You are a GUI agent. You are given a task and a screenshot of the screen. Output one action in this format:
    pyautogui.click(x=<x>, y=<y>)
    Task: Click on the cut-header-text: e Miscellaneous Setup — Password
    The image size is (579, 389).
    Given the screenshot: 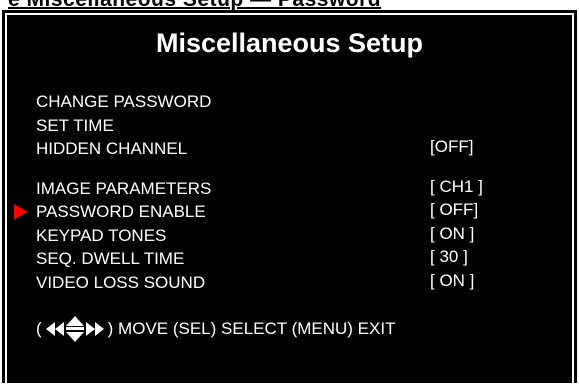 What is the action you would take?
    pyautogui.click(x=194, y=5)
    